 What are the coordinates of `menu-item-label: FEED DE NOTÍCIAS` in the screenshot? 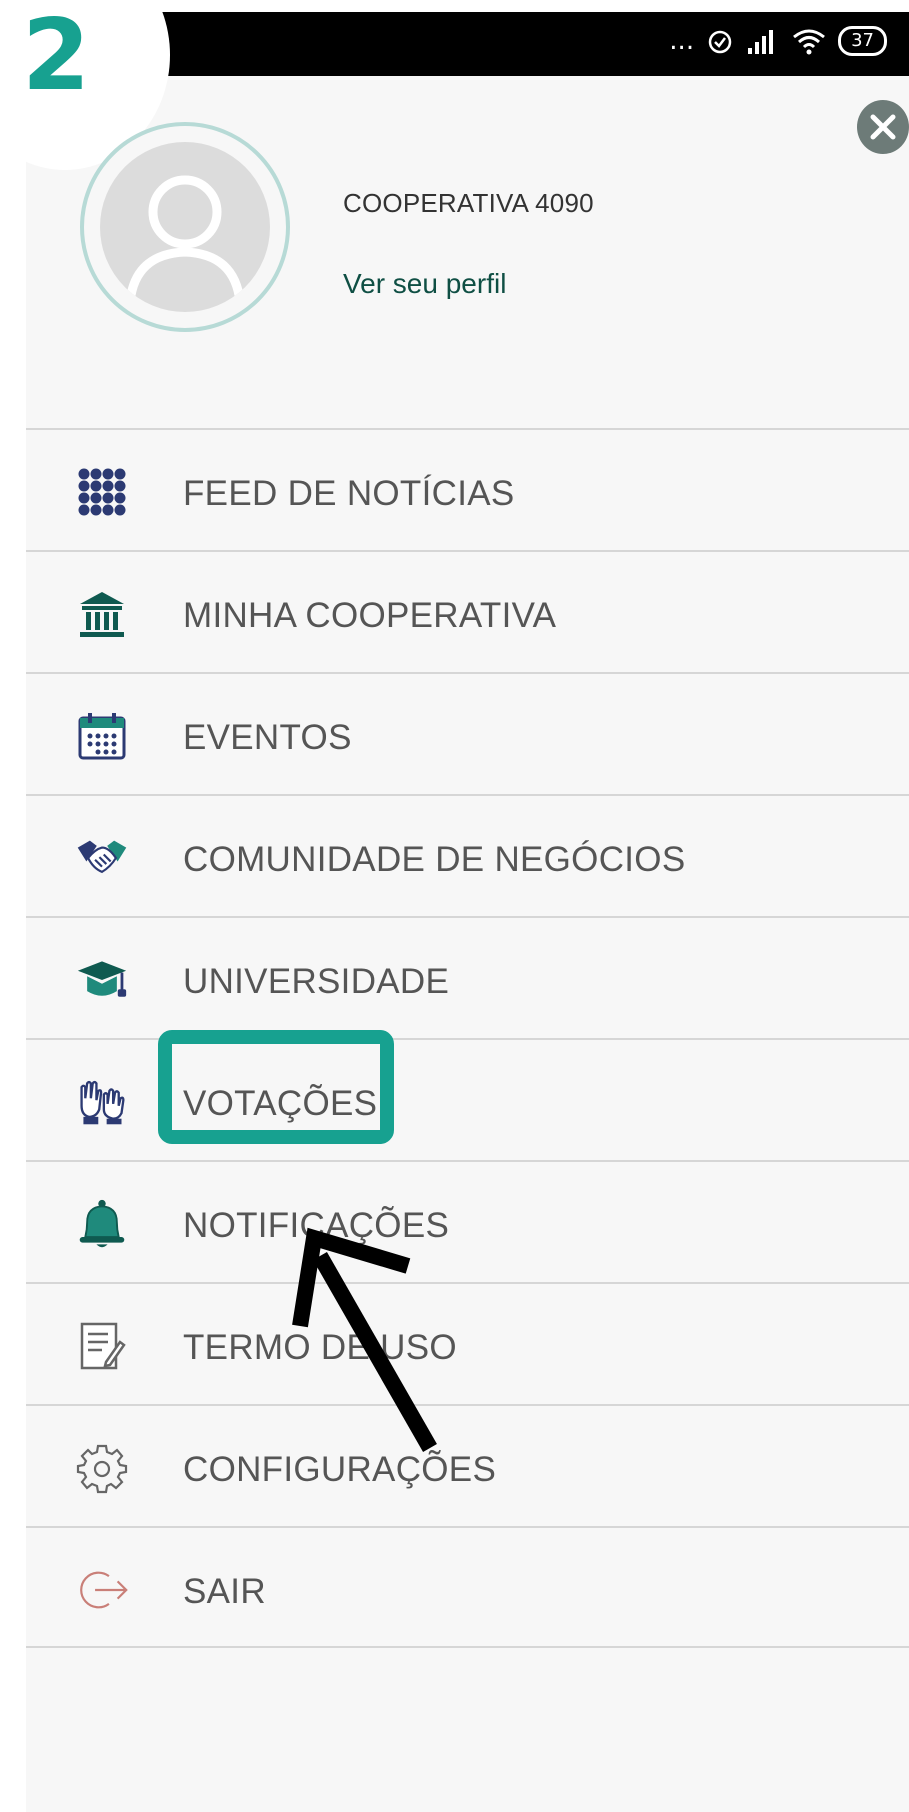 It's located at (349, 493).